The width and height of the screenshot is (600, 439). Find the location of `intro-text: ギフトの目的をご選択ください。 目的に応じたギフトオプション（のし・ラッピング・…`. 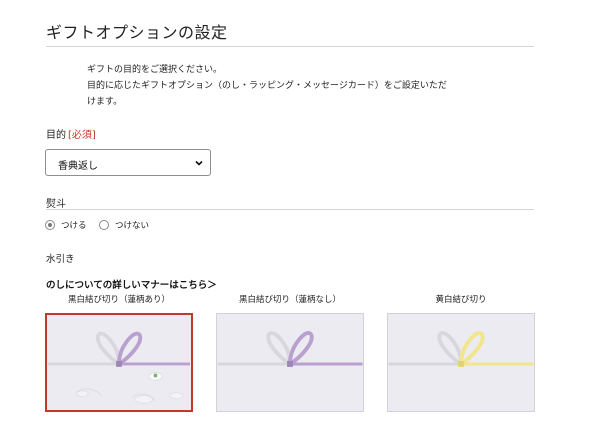

intro-text: ギフトの目的をご選択ください。 目的に応じたギフトオプション（のし・ラッピング・… is located at coordinates (297, 86).